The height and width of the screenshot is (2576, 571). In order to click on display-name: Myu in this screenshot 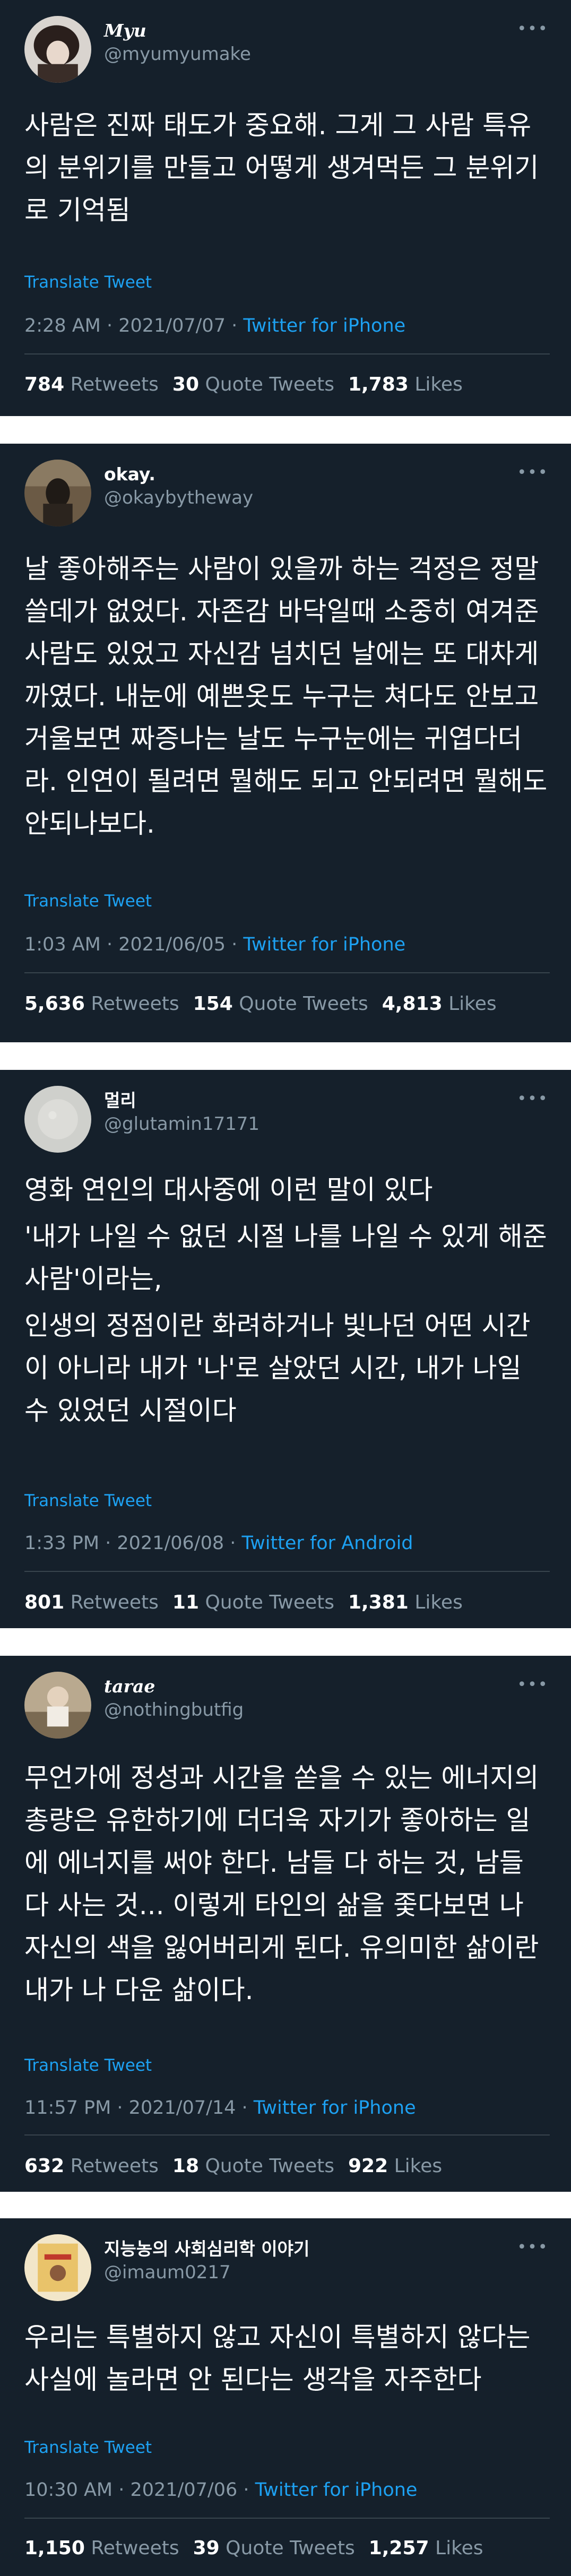, I will do `click(125, 30)`.